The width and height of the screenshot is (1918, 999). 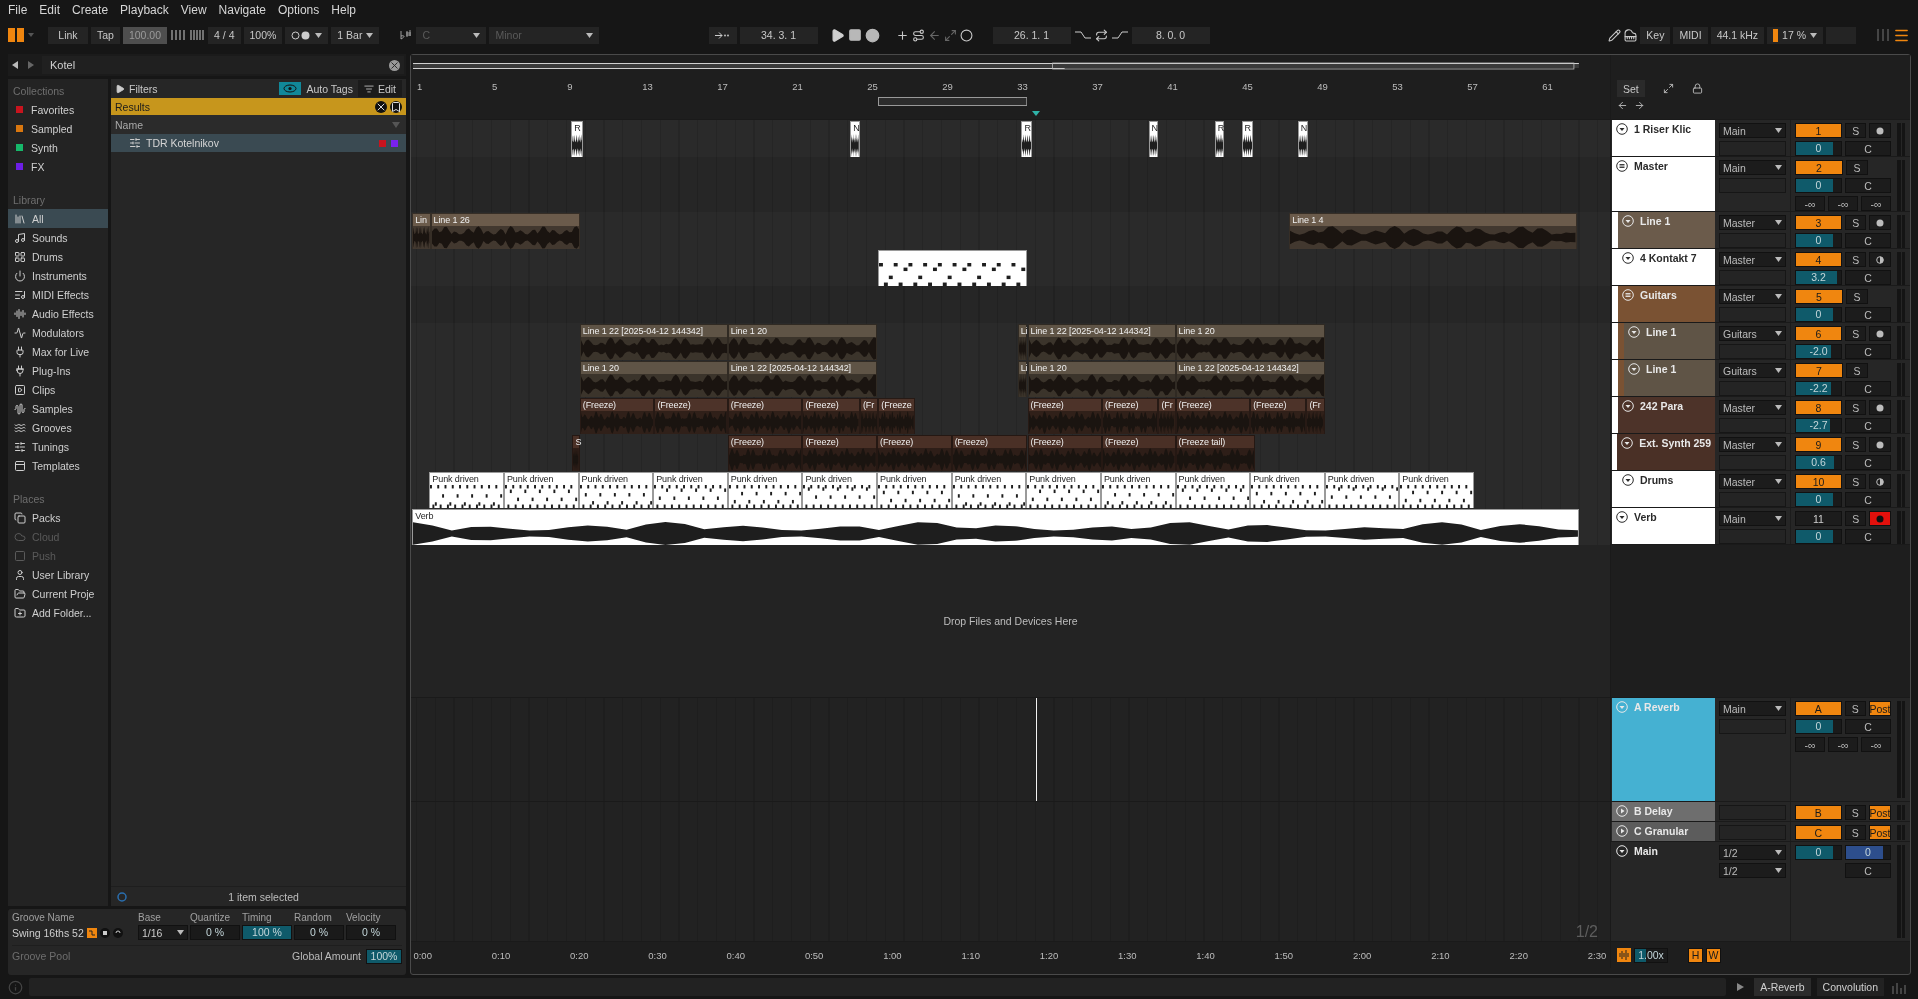 What do you see at coordinates (1819, 370) in the screenshot?
I see `track-activator-button: 7` at bounding box center [1819, 370].